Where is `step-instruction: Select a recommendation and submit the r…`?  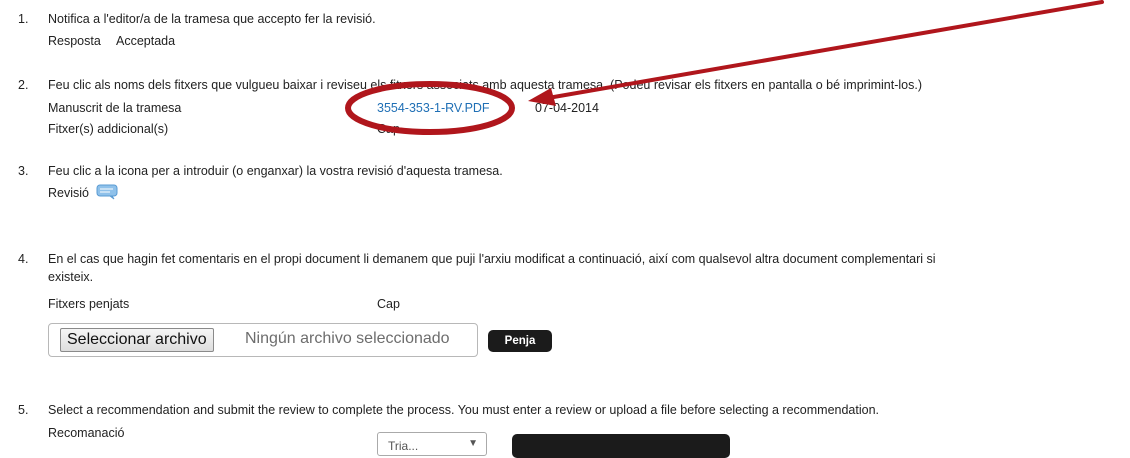
step-instruction: Select a recommendation and submit the r… is located at coordinates (464, 410).